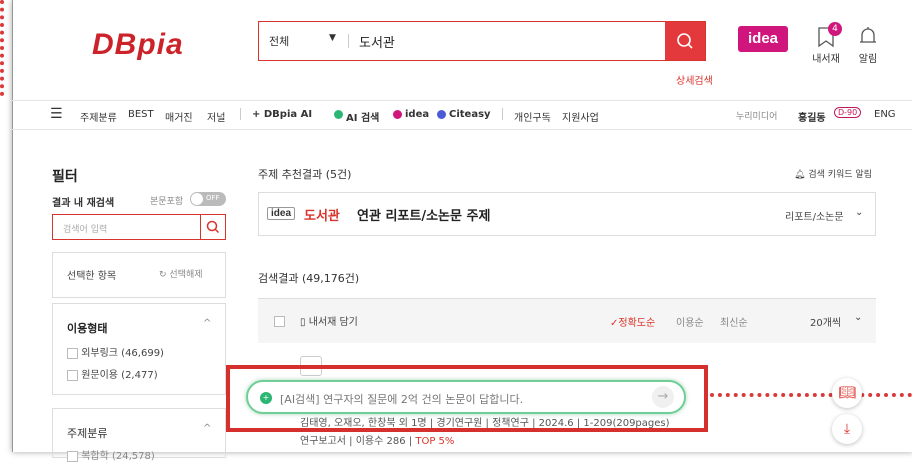 This screenshot has height=462, width=912. I want to click on search-scope-select: 전체, so click(279, 41).